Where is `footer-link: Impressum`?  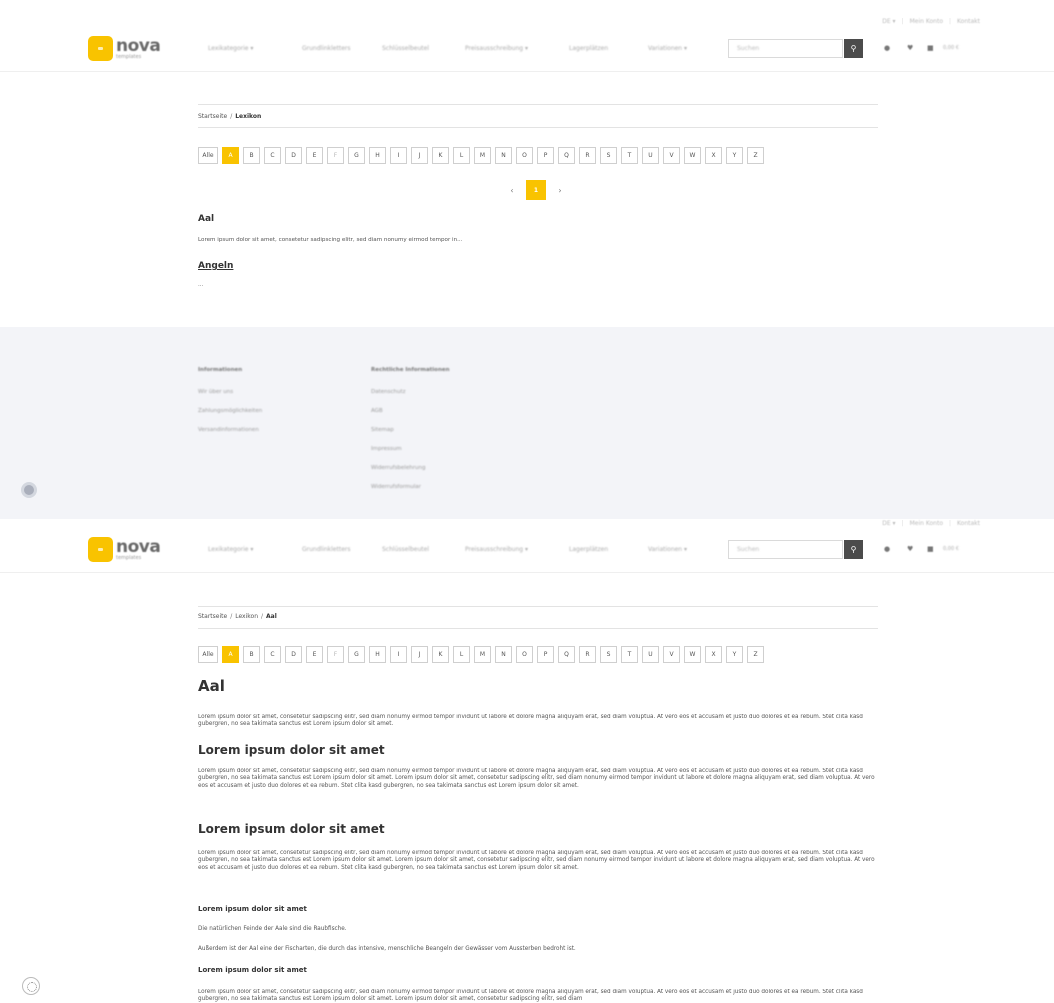 footer-link: Impressum is located at coordinates (410, 449).